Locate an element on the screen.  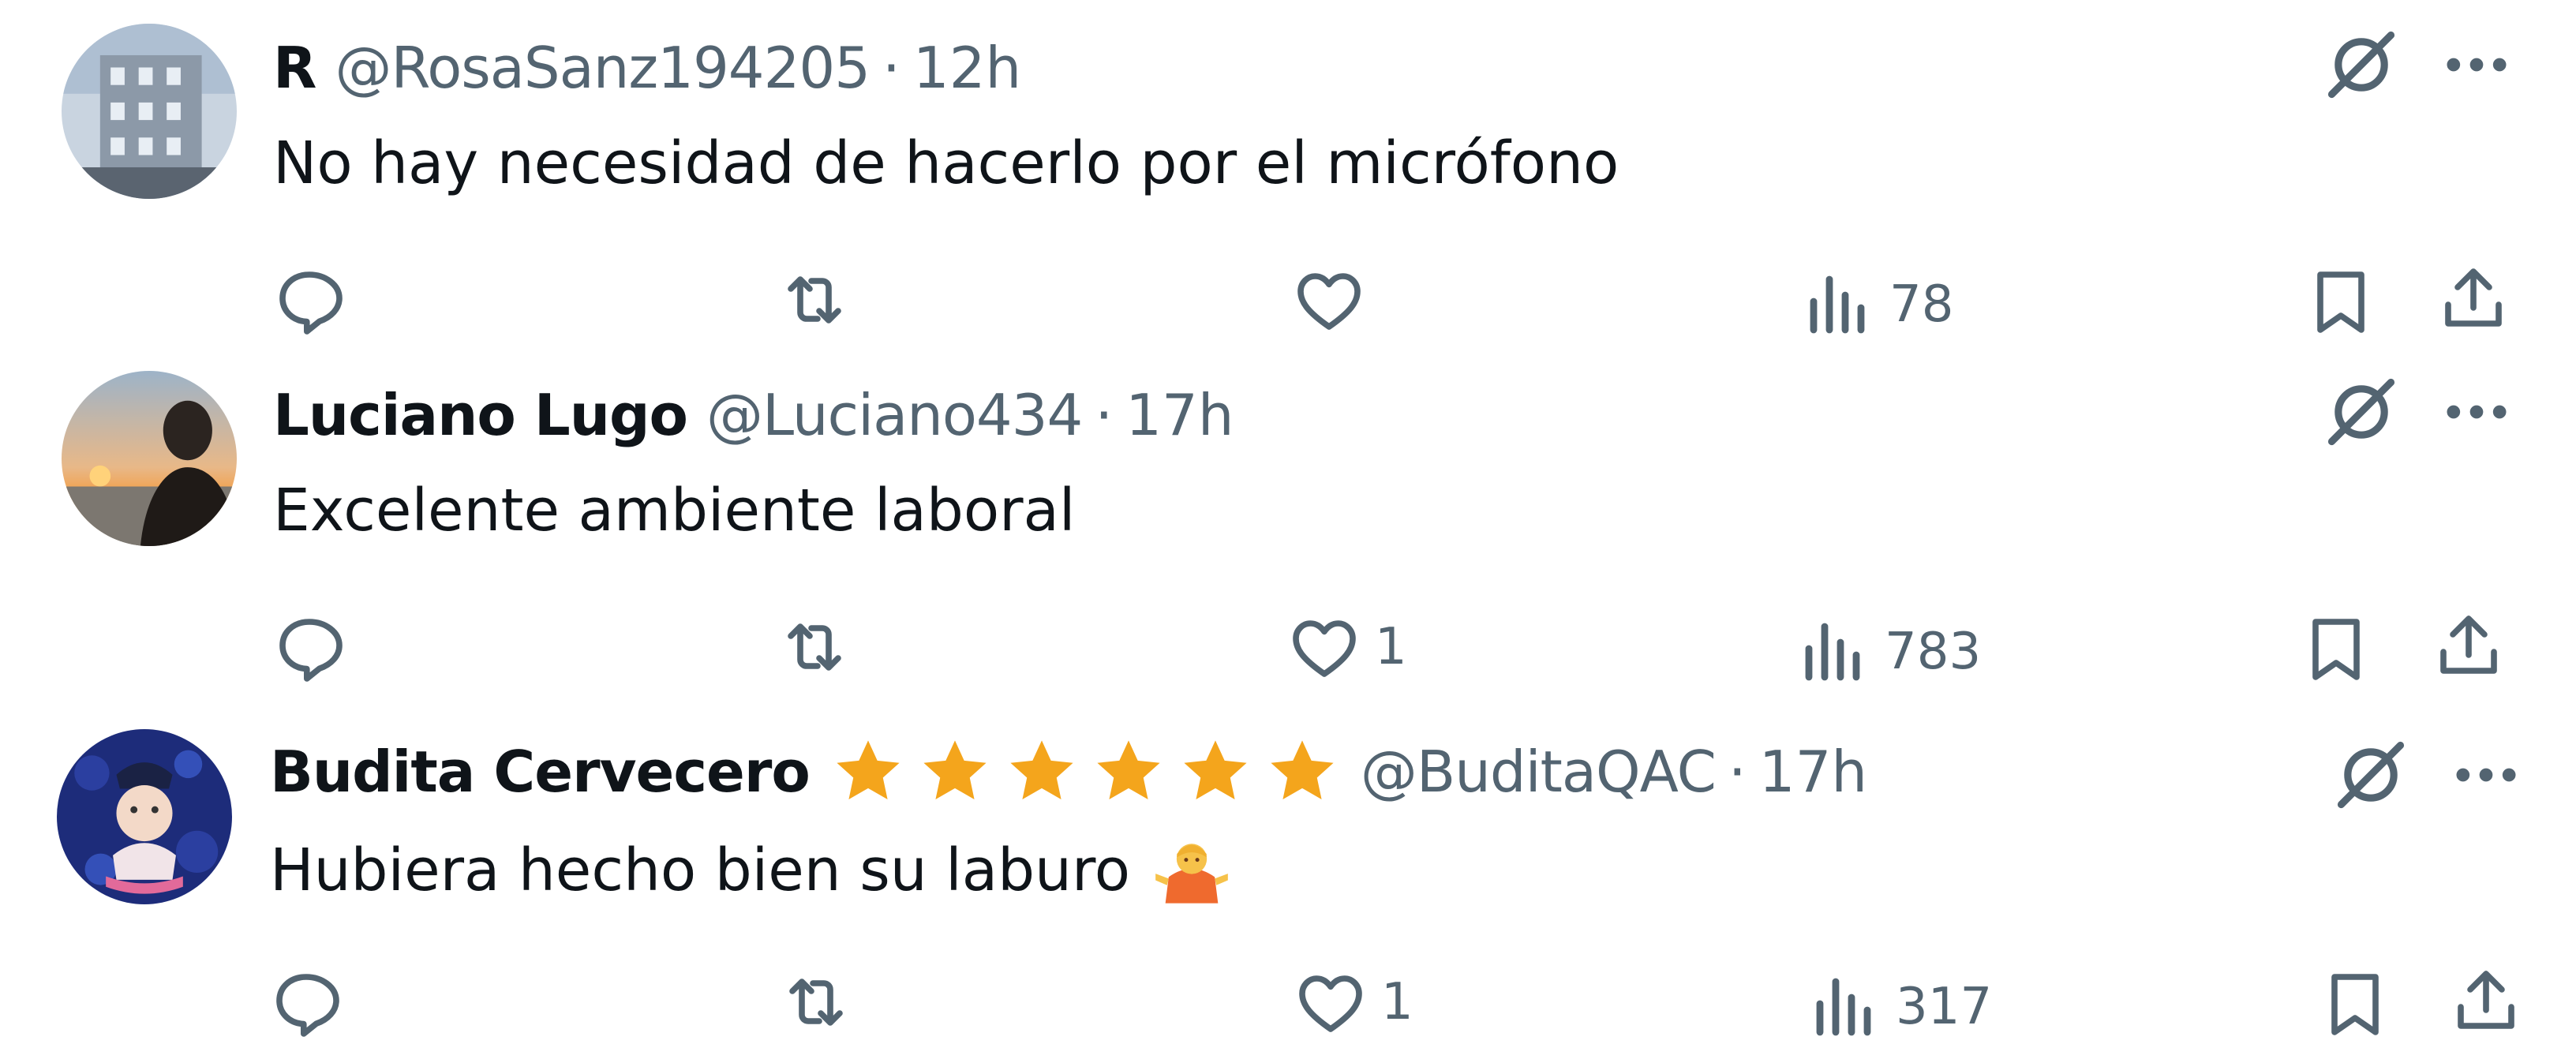
view-count: 317 is located at coordinates (1944, 1007).